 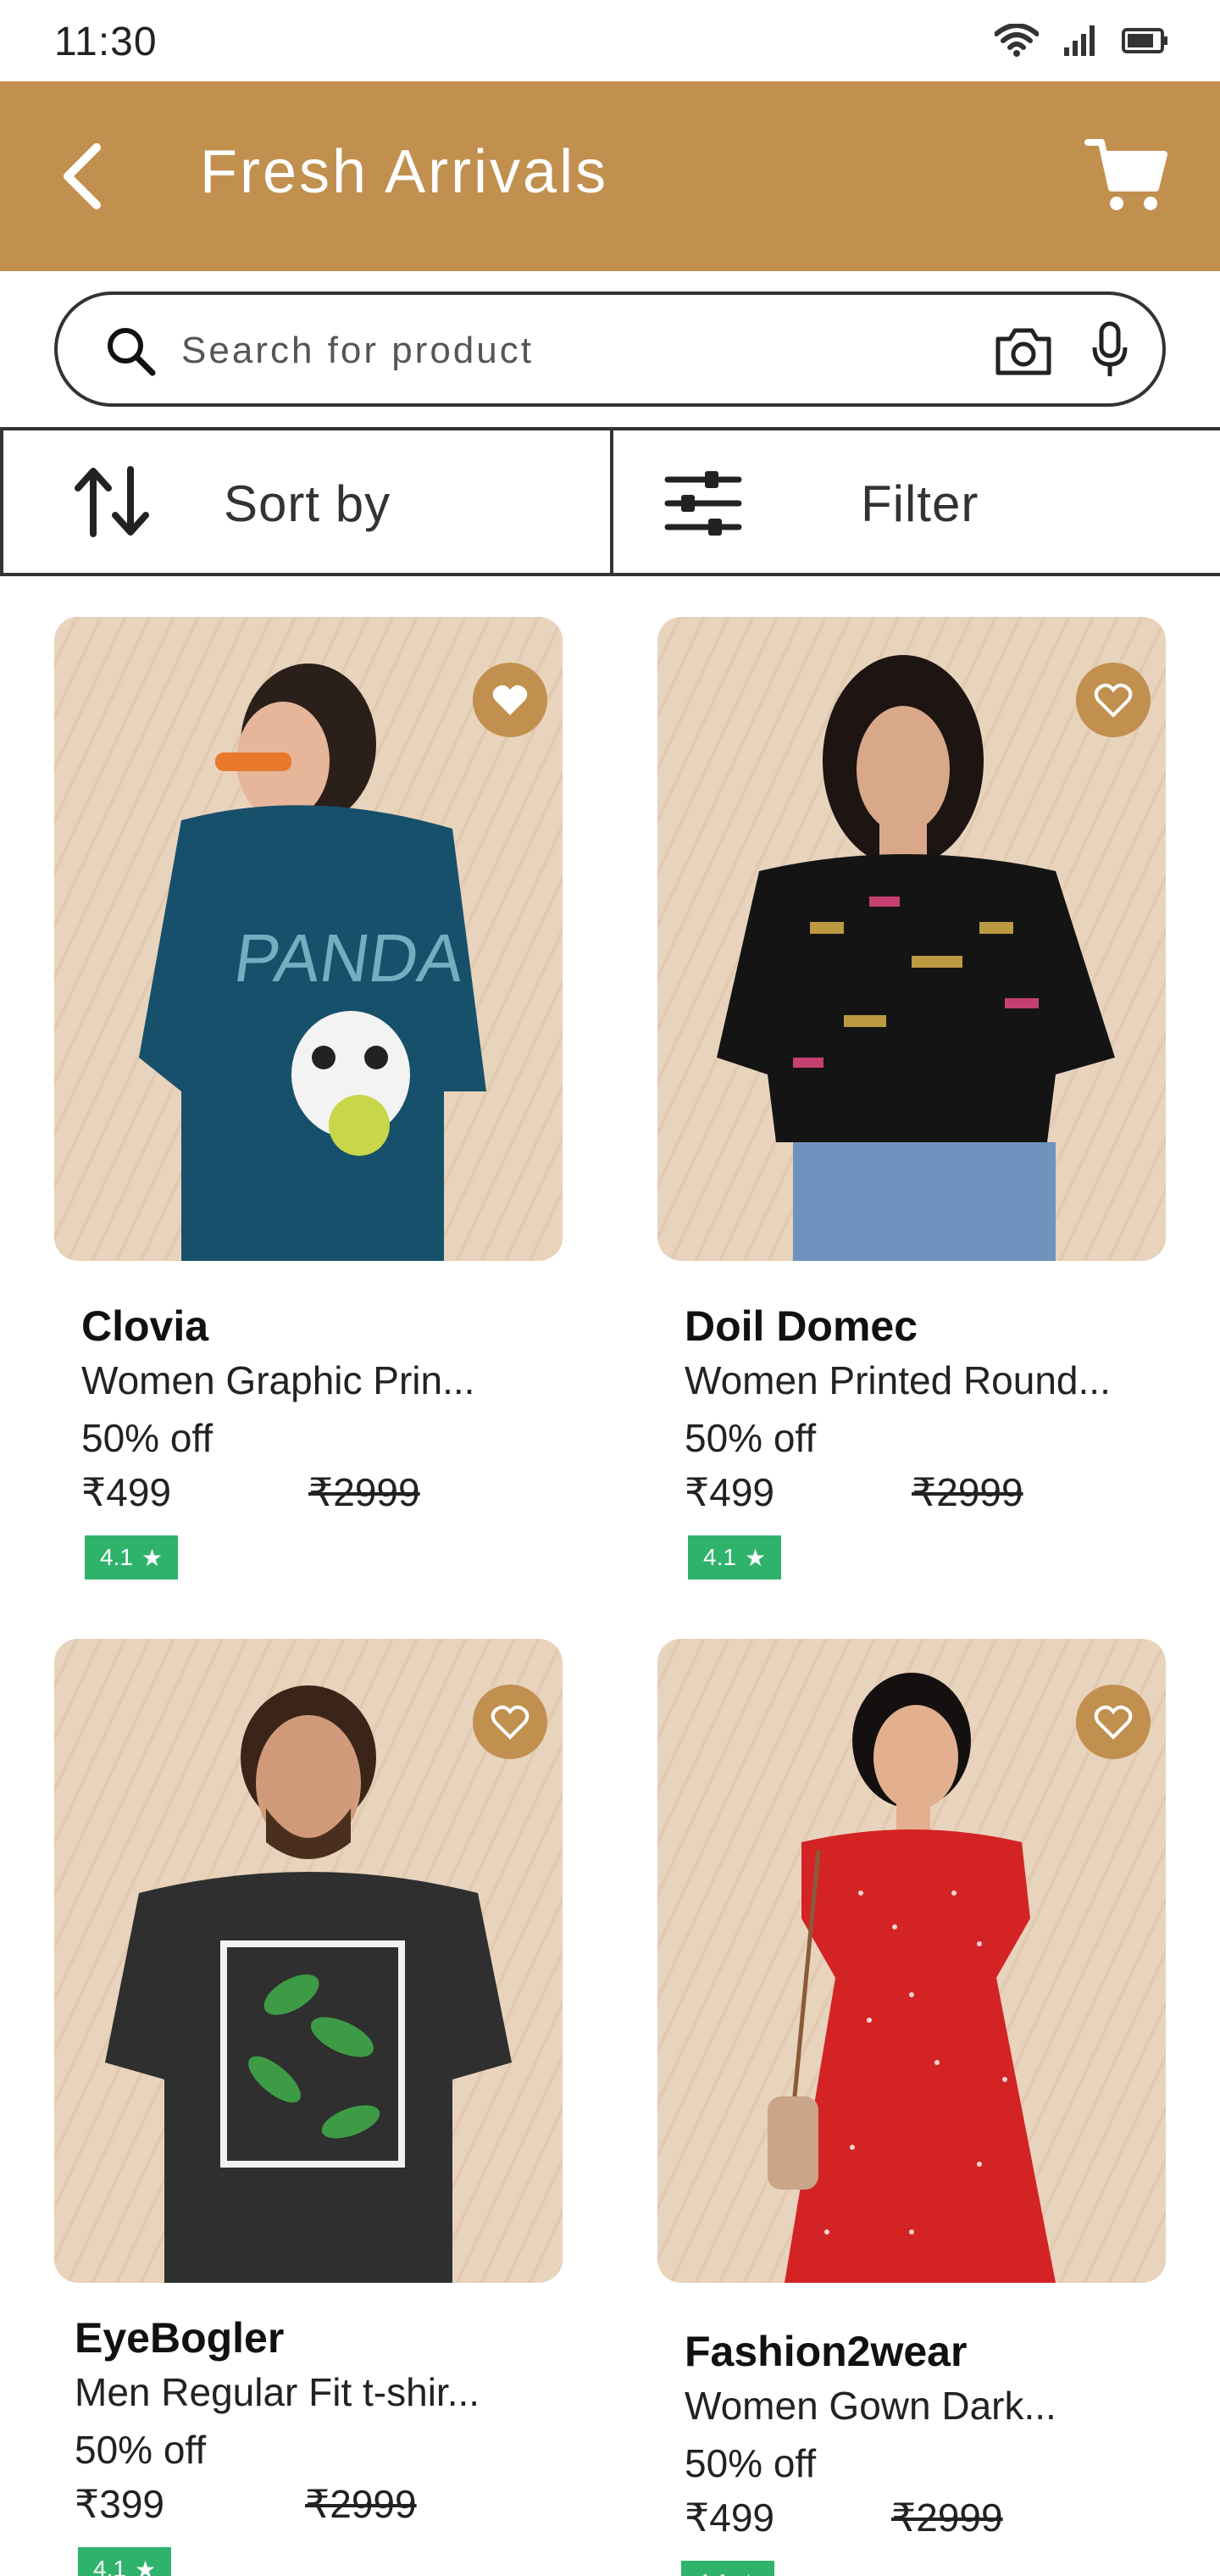 I want to click on svg-text: PANDA, so click(x=349, y=958).